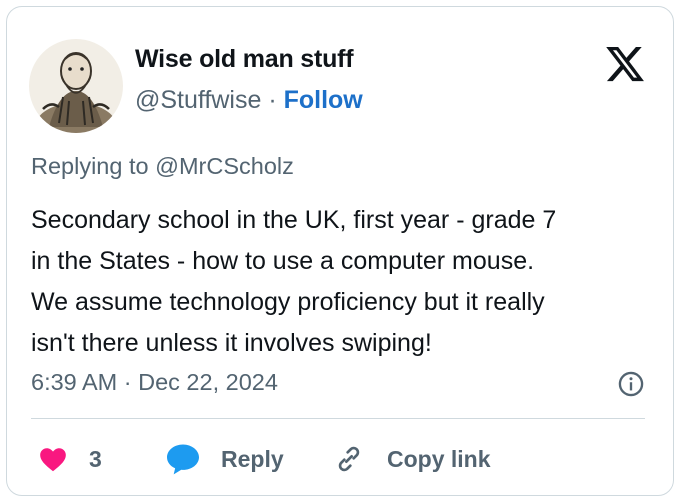 The image size is (682, 496). Describe the element at coordinates (244, 59) in the screenshot. I see `author-name: Wise old man stuff` at that location.